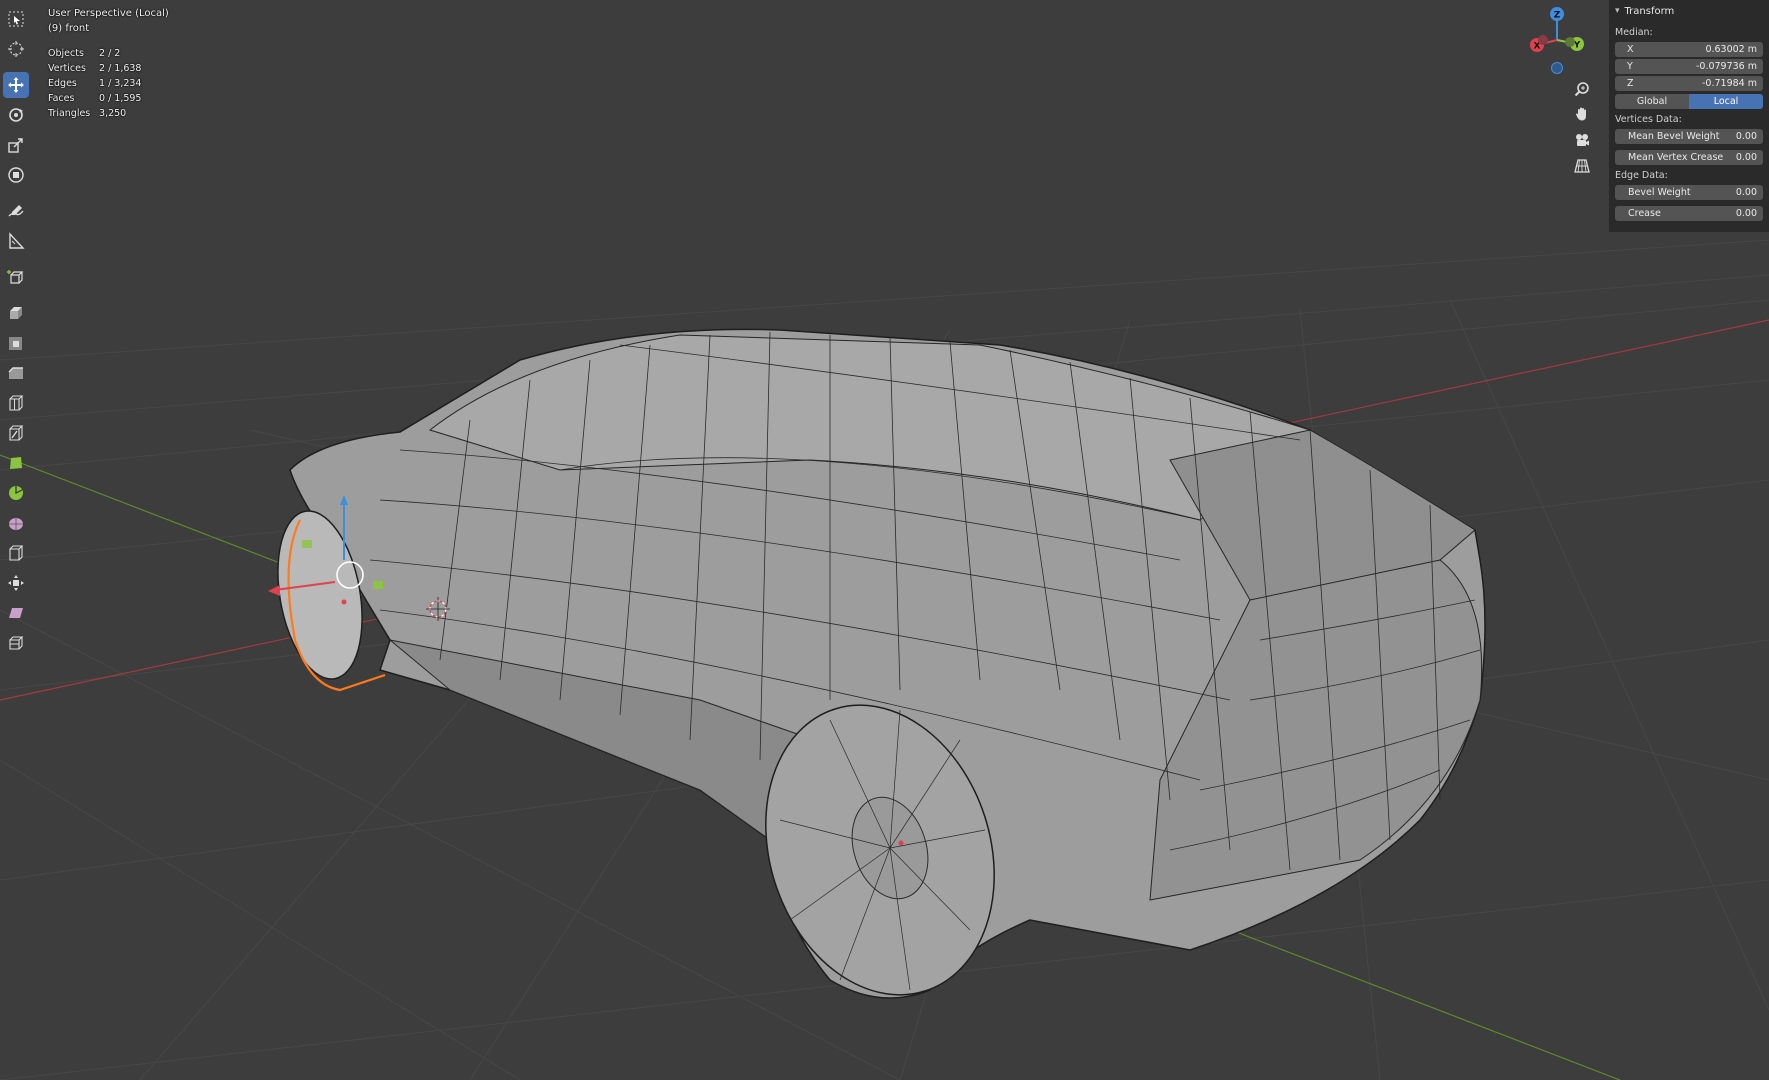 The width and height of the screenshot is (1769, 1080). I want to click on camera-icon, so click(1582, 140).